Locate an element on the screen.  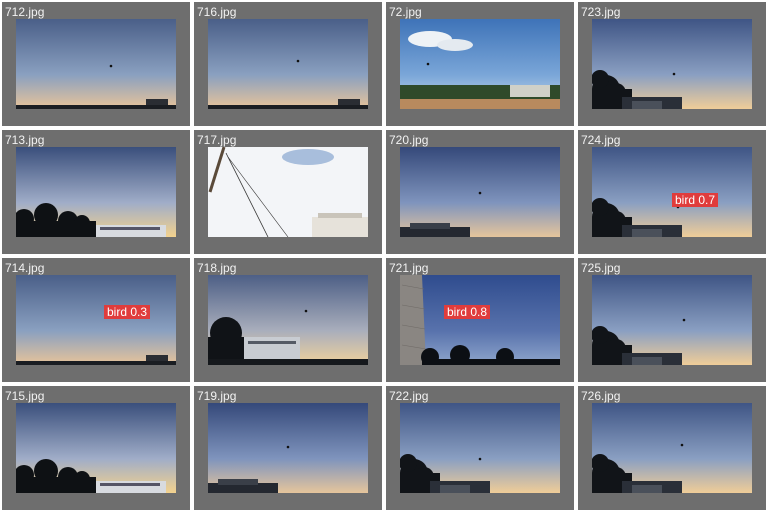
image-tile: 718.jpg is located at coordinates (288, 320).